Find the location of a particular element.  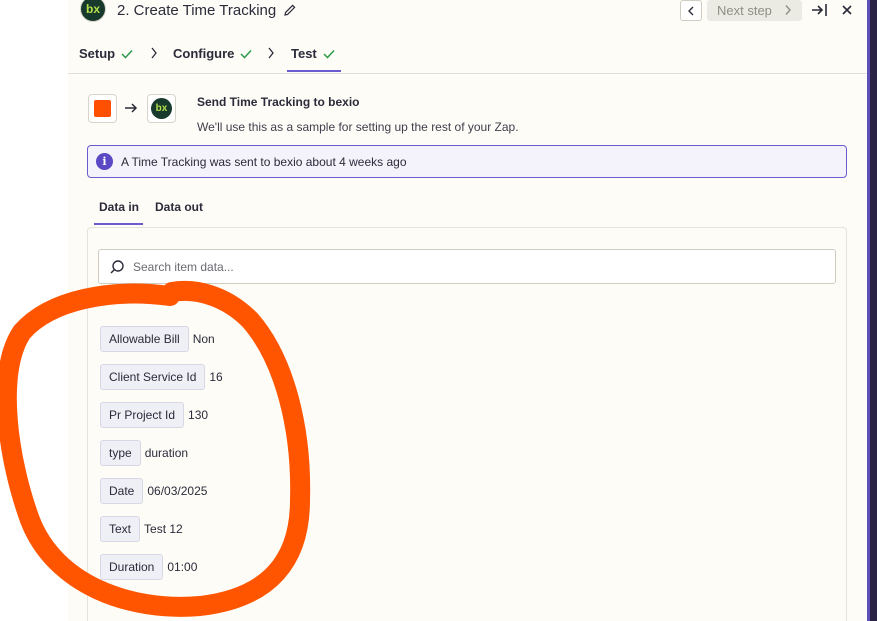

tab-configure-label: Configure is located at coordinates (204, 53).